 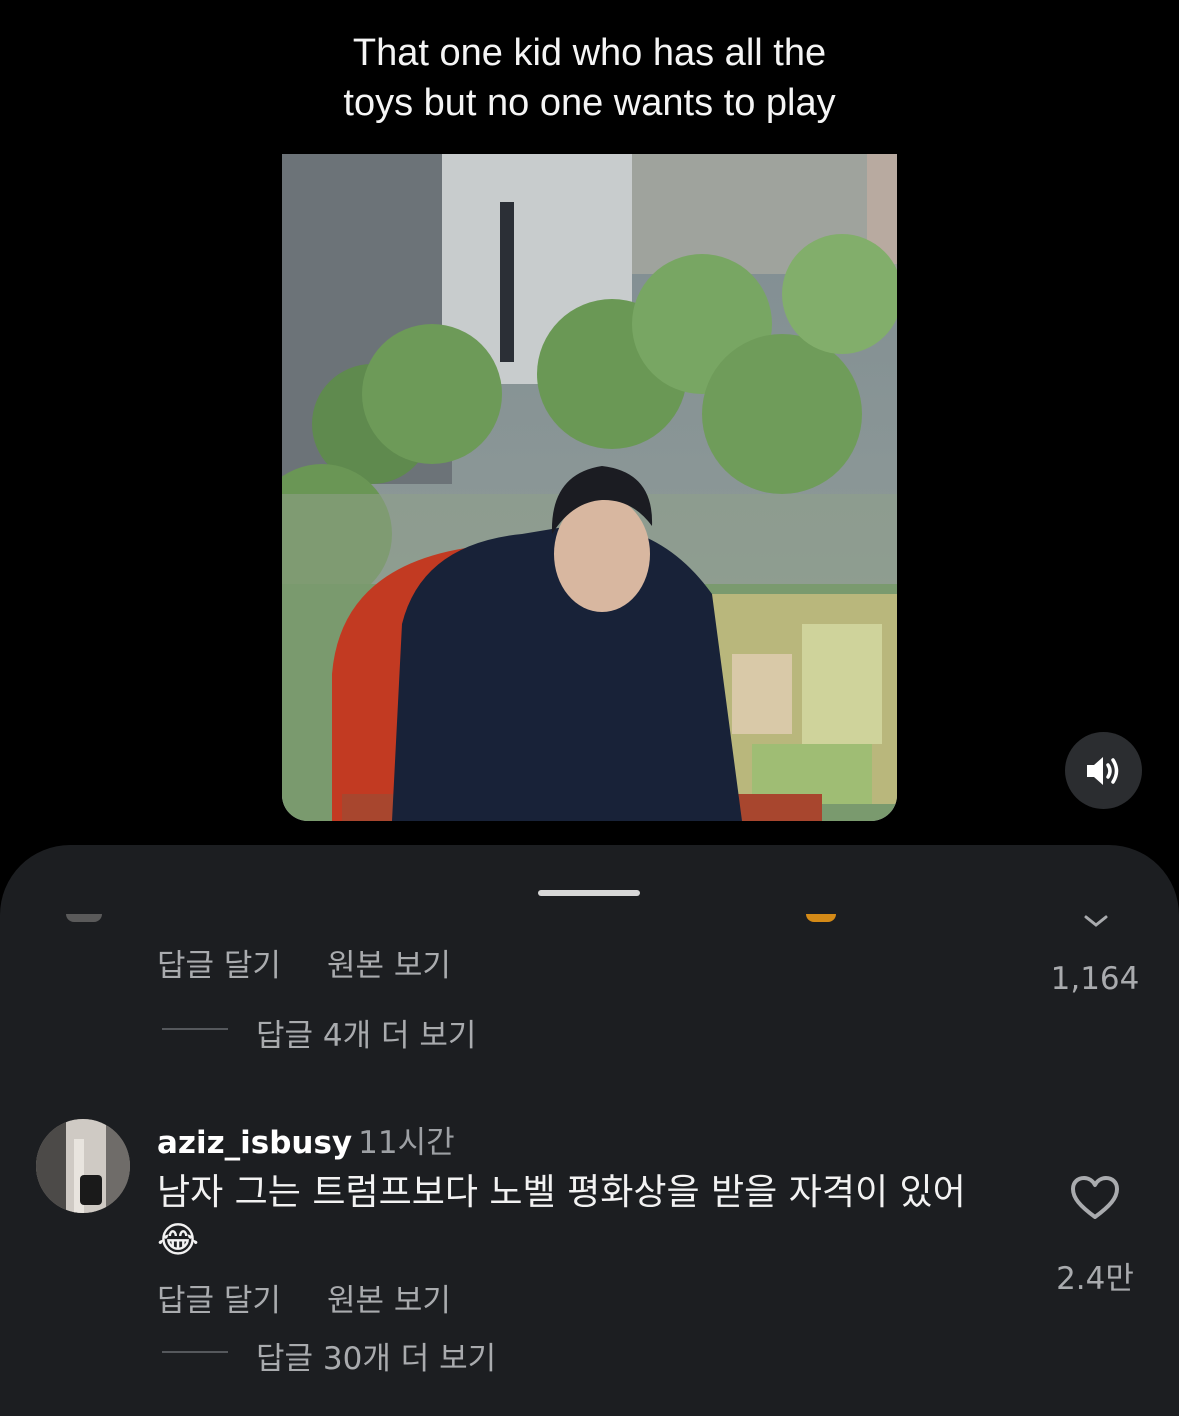 What do you see at coordinates (178, 1240) in the screenshot?
I see `laughing-emoji: 😂` at bounding box center [178, 1240].